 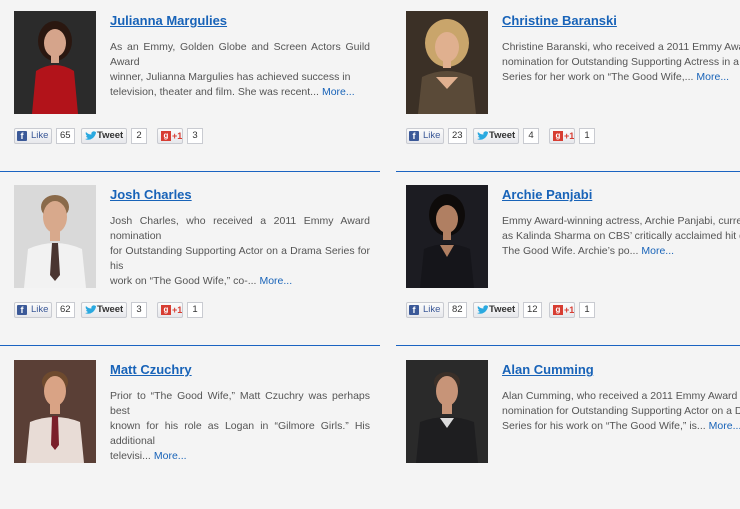 What do you see at coordinates (559, 20) in the screenshot?
I see `cast-name-link: Christine Baranski` at bounding box center [559, 20].